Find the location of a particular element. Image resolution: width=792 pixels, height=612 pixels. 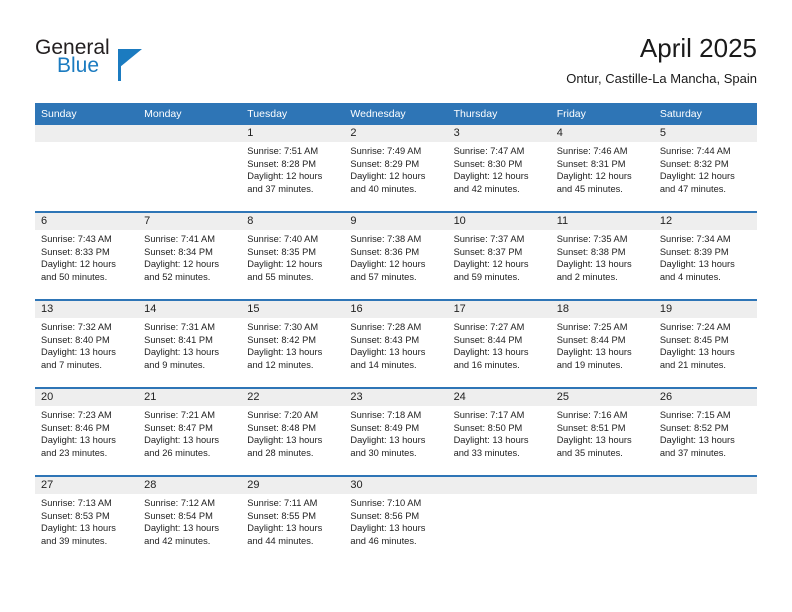

general-blue-logo: General Blue is located at coordinates (135, 61).